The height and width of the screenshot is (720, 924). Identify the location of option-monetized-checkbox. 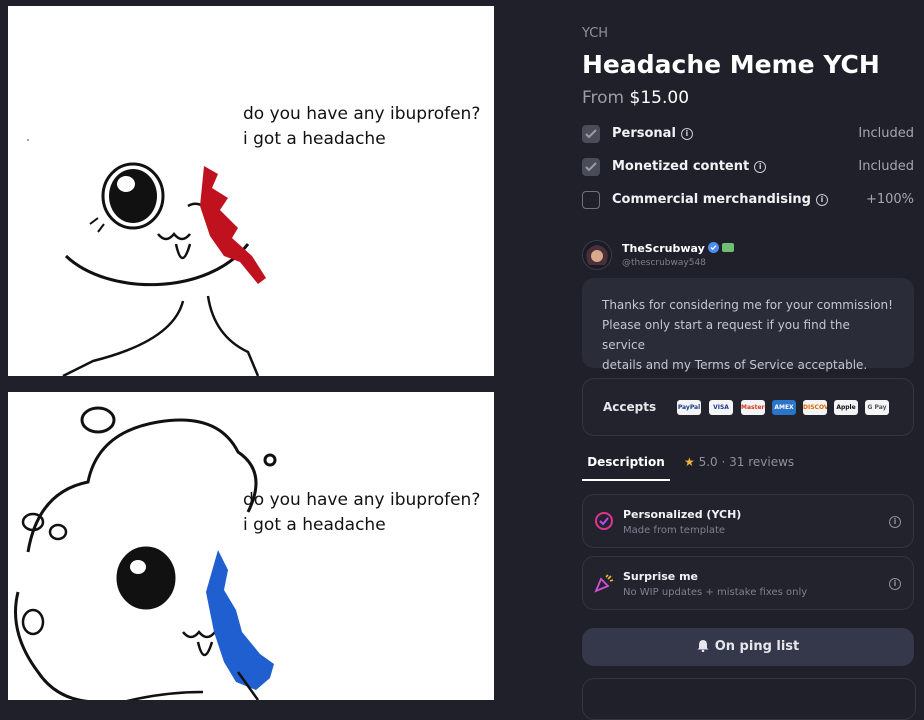
(591, 167).